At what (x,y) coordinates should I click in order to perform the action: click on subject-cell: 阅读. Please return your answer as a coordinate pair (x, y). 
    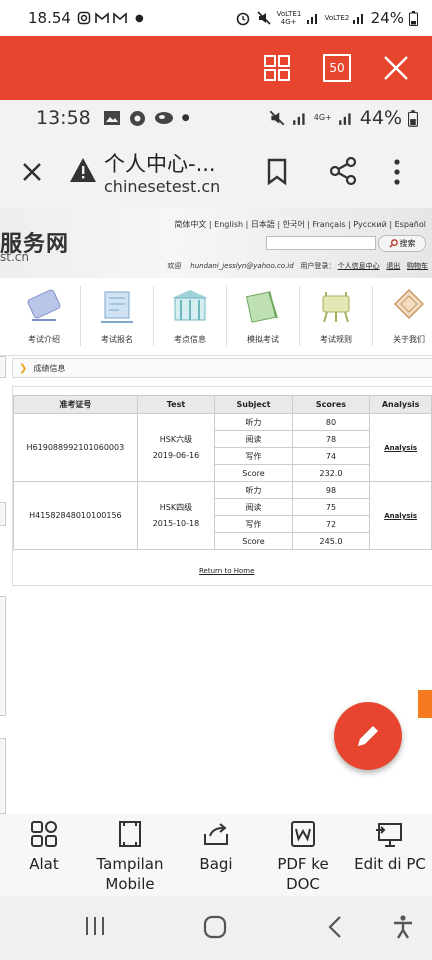
    Looking at the image, I should click on (253, 507).